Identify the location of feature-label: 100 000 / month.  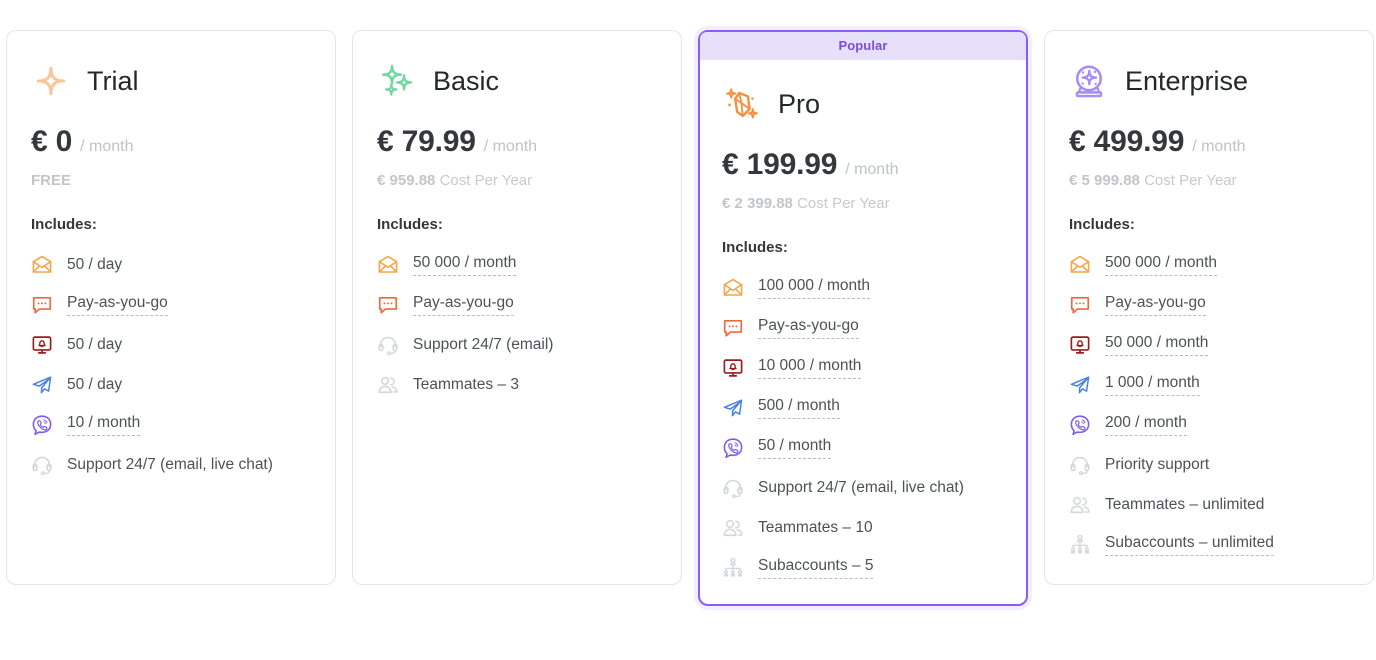
(814, 288).